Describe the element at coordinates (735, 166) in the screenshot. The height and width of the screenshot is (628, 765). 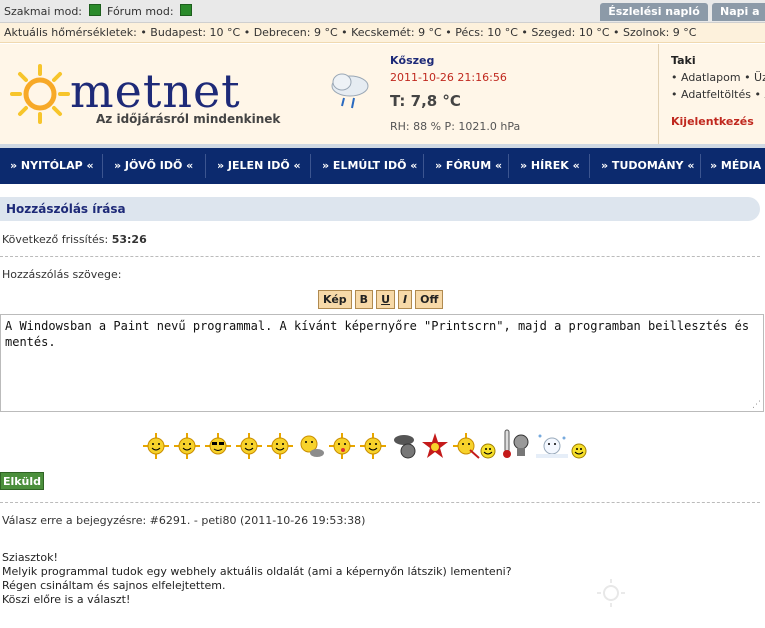
I see `nav-media: » MÉDIA` at that location.